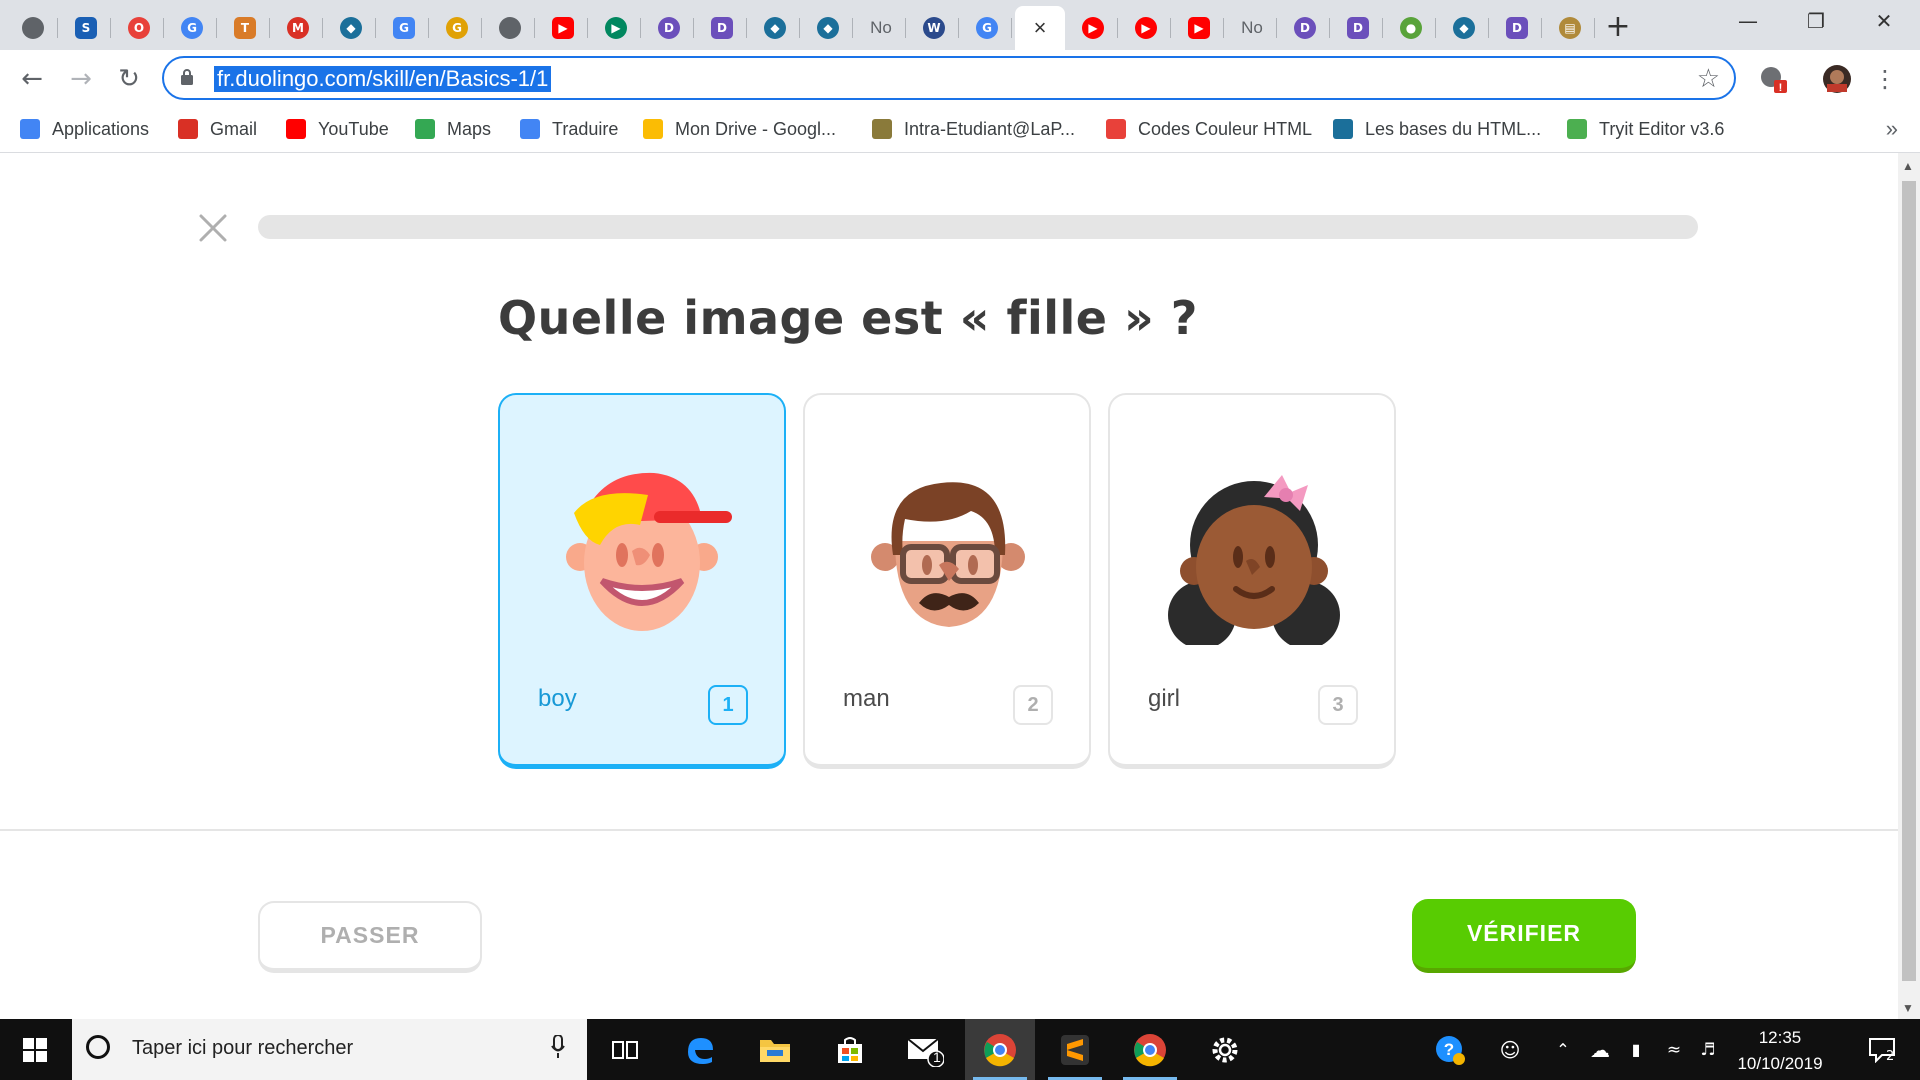 Image resolution: width=1920 pixels, height=1080 pixels. What do you see at coordinates (934, 28) in the screenshot?
I see `browser-tab: W` at bounding box center [934, 28].